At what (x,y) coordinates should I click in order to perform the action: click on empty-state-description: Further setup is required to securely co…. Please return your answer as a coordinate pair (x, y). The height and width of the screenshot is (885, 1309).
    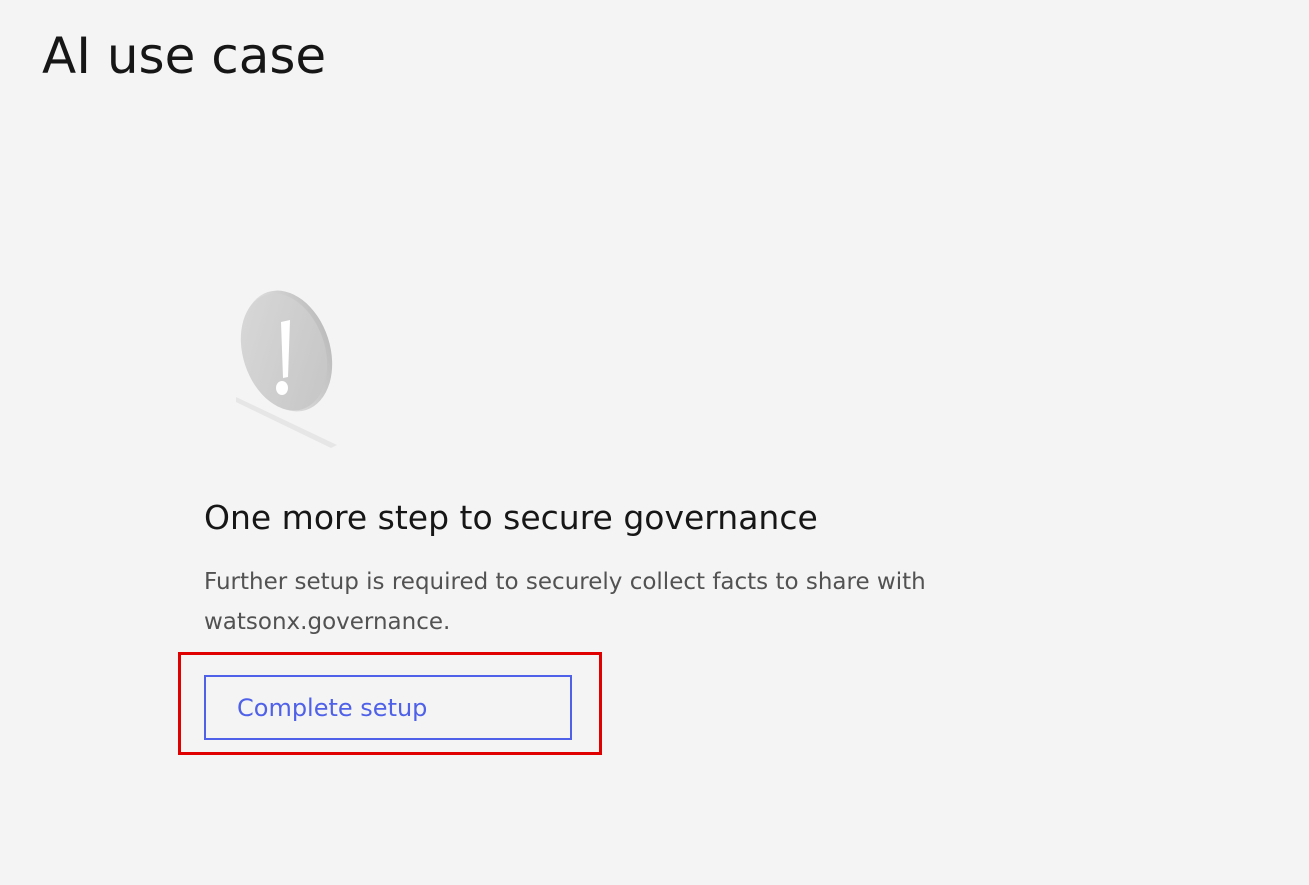
    Looking at the image, I should click on (565, 602).